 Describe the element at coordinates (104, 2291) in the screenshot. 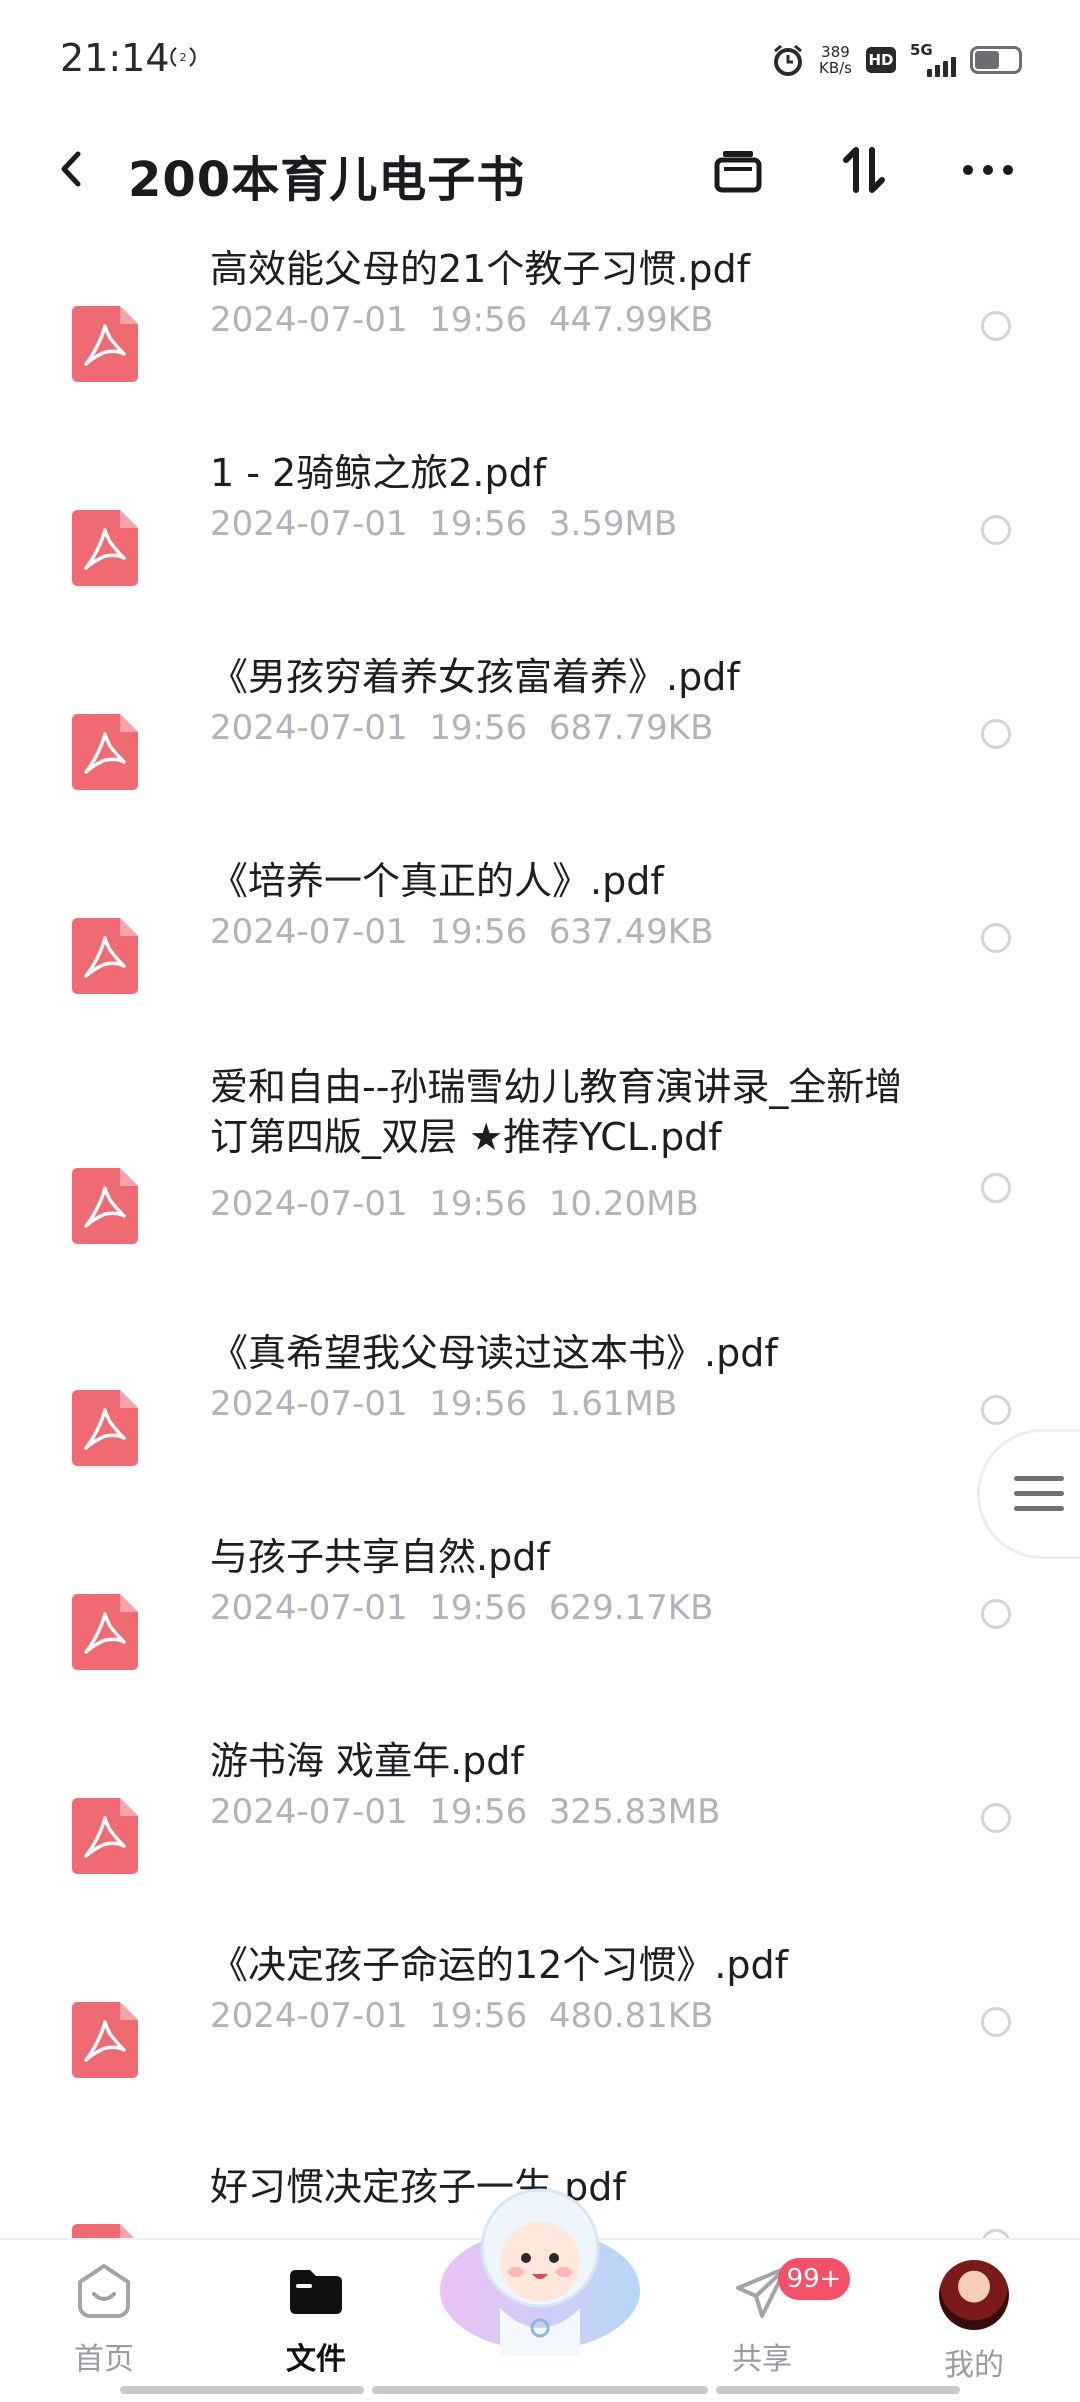

I see `home-icon` at that location.